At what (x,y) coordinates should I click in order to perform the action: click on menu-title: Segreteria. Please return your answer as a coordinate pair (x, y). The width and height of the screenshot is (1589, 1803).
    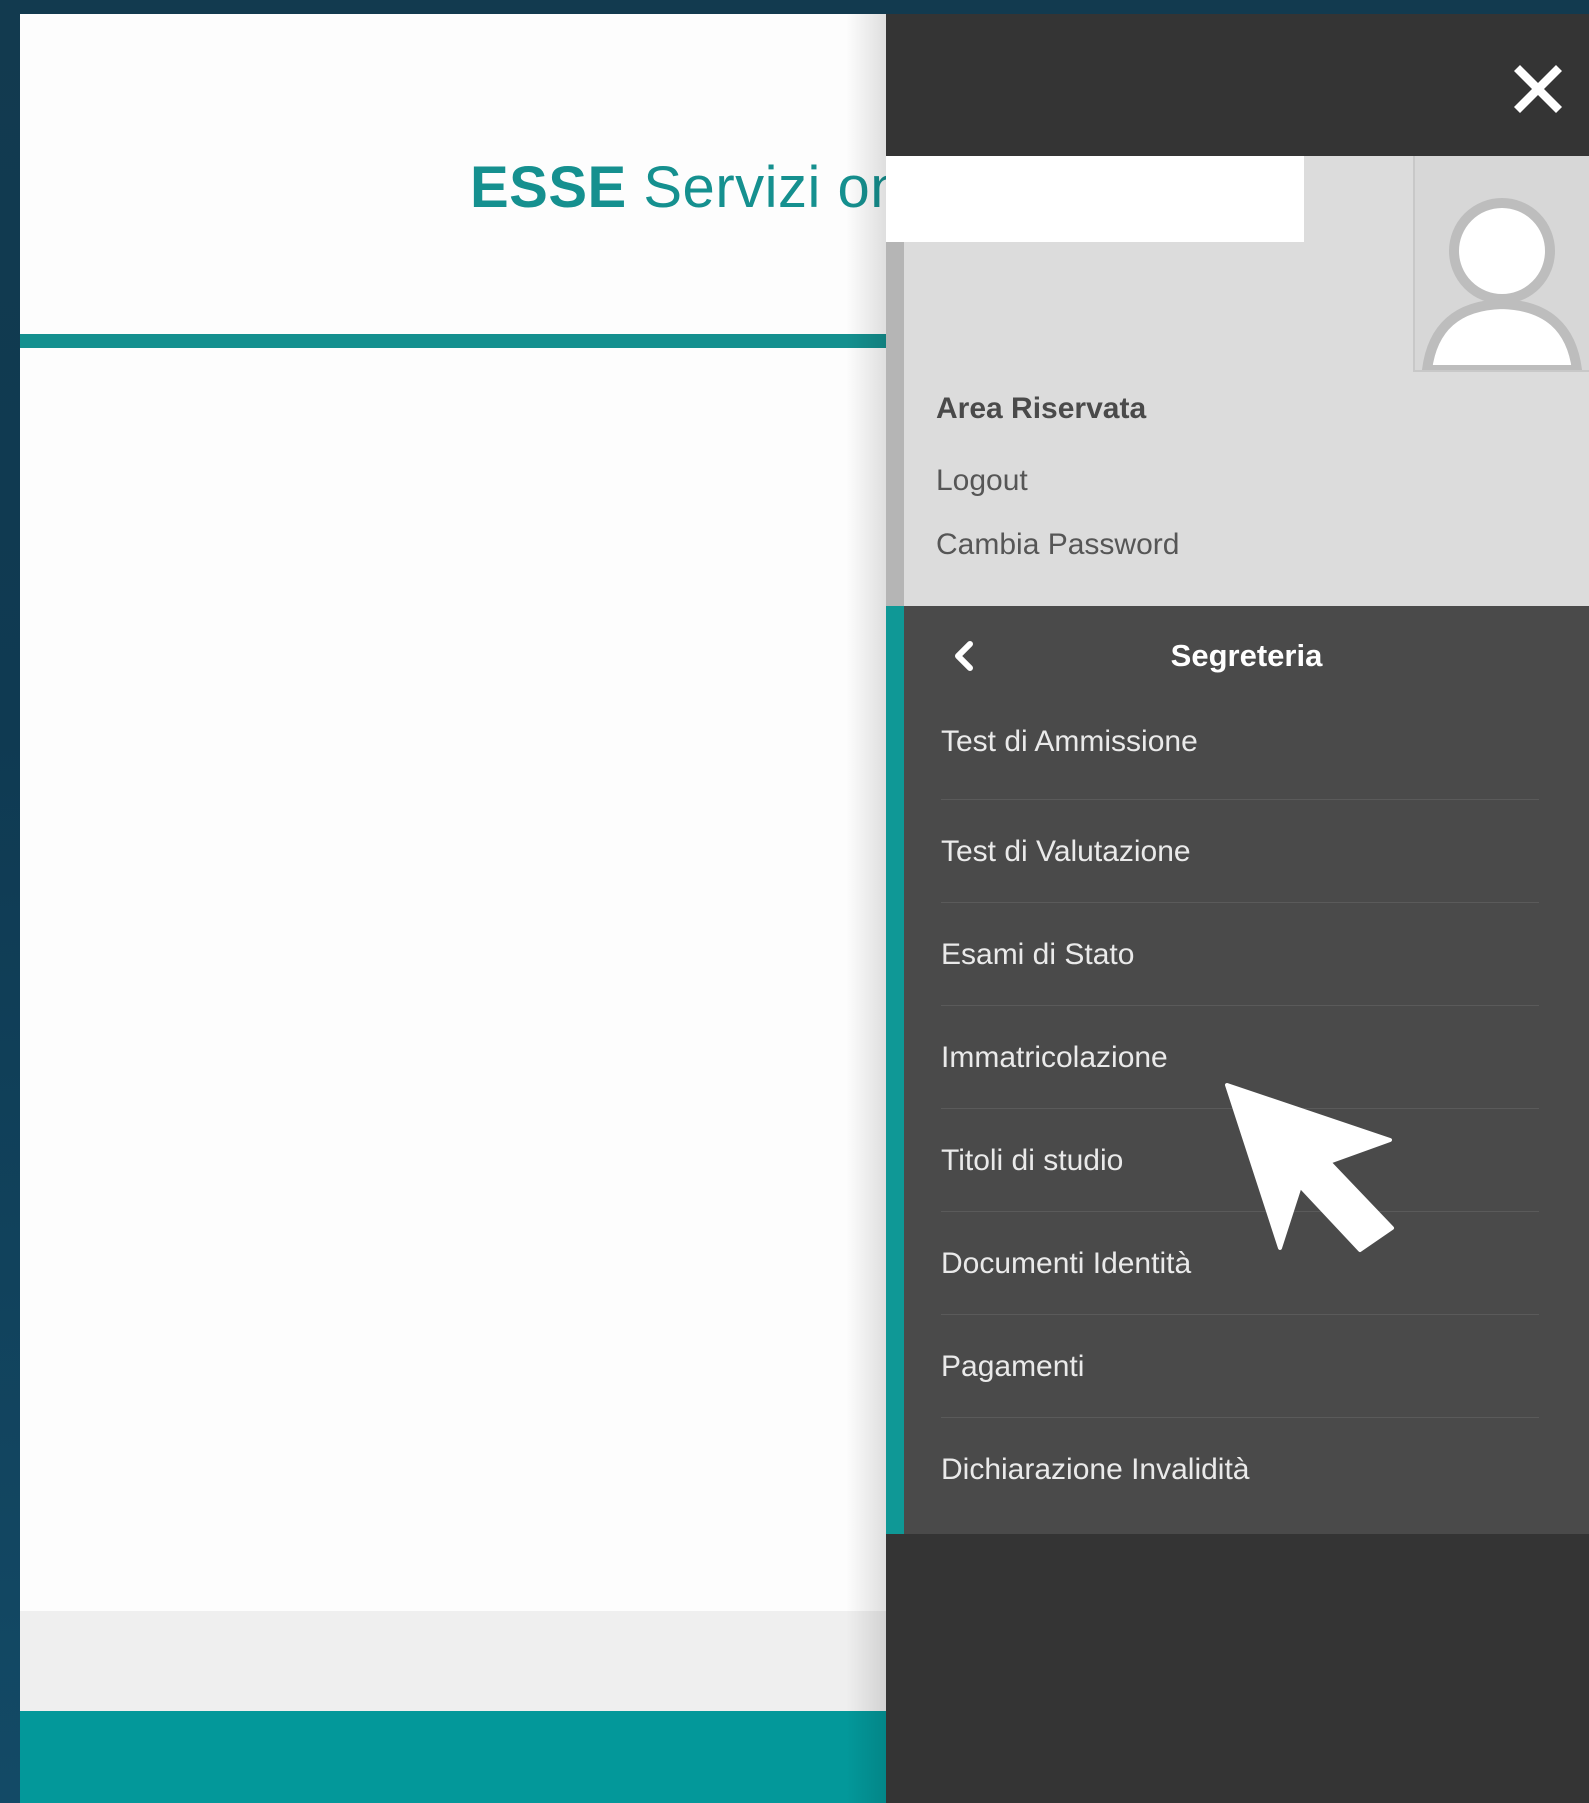
    Looking at the image, I should click on (1246, 655).